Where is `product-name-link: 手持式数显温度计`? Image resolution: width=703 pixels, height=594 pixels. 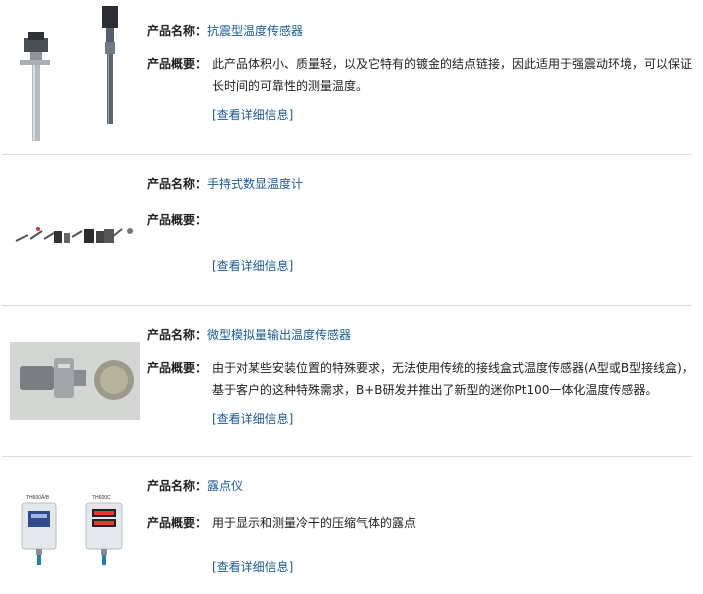 product-name-link: 手持式数显温度计 is located at coordinates (255, 184).